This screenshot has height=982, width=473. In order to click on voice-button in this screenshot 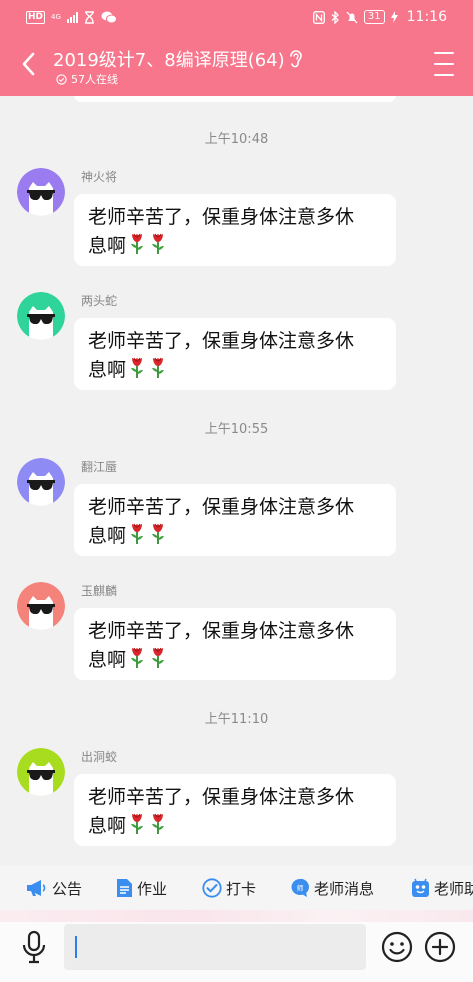, I will do `click(34, 947)`.